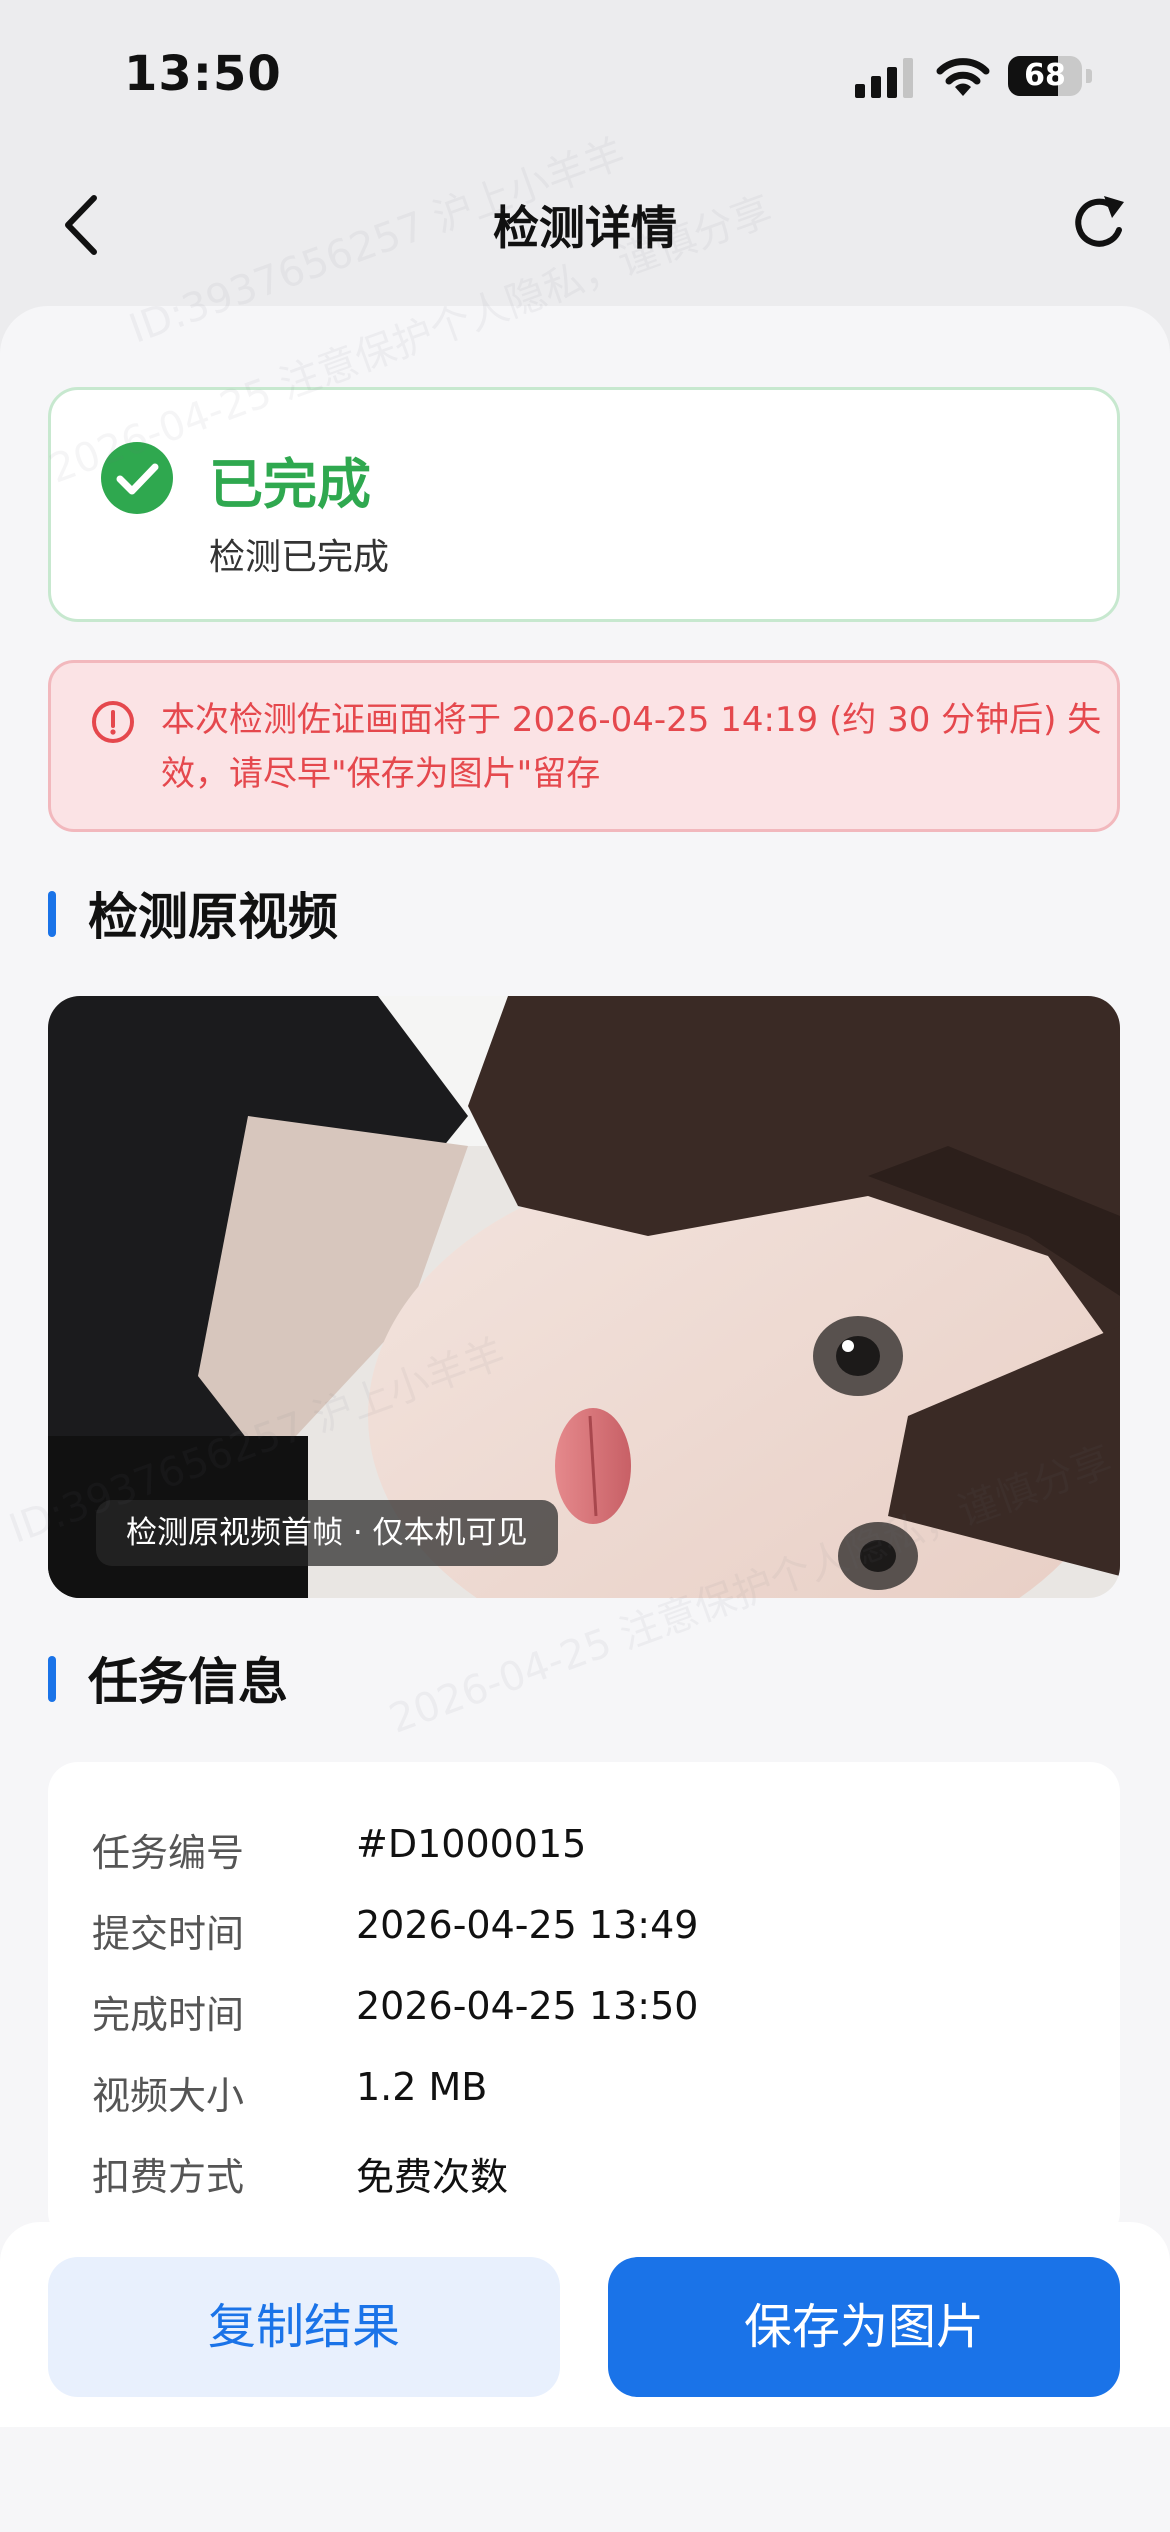 This screenshot has width=1170, height=2532. I want to click on status-card: 已完成 检测已完成, so click(584, 504).